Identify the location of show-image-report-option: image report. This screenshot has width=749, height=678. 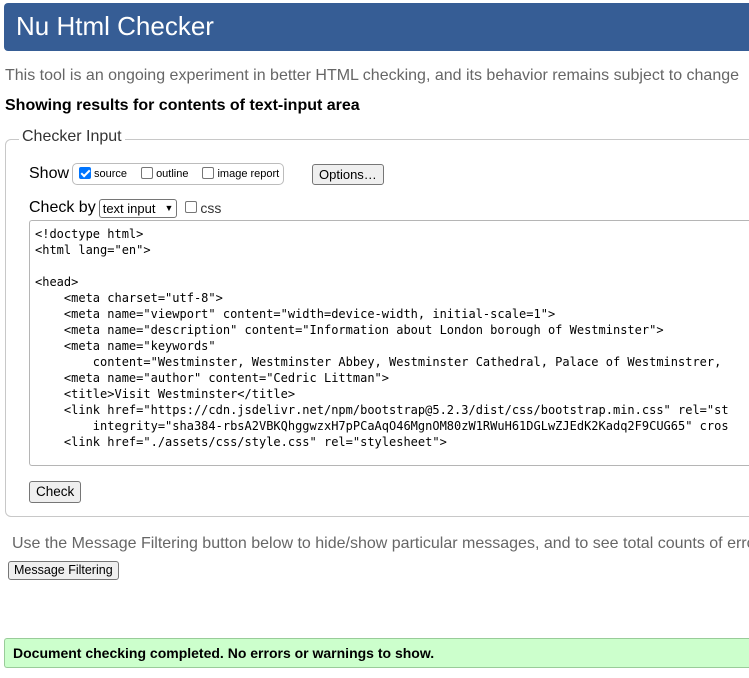
(241, 173).